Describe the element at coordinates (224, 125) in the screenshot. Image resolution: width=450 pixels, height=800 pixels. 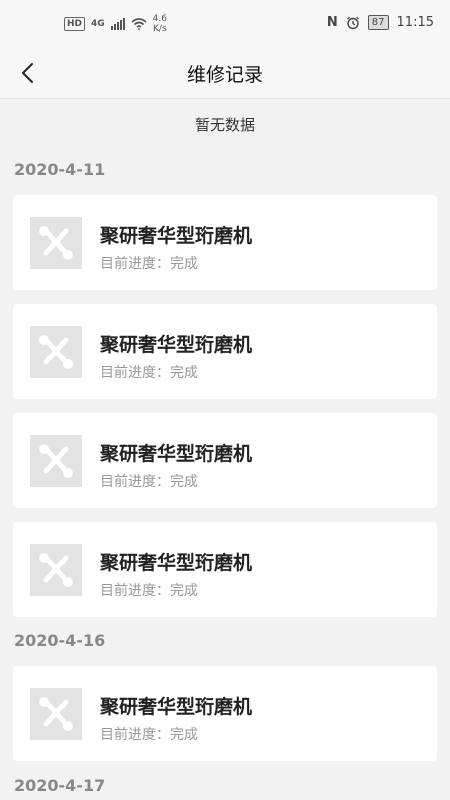
I see `empty-text: 暂无数据` at that location.